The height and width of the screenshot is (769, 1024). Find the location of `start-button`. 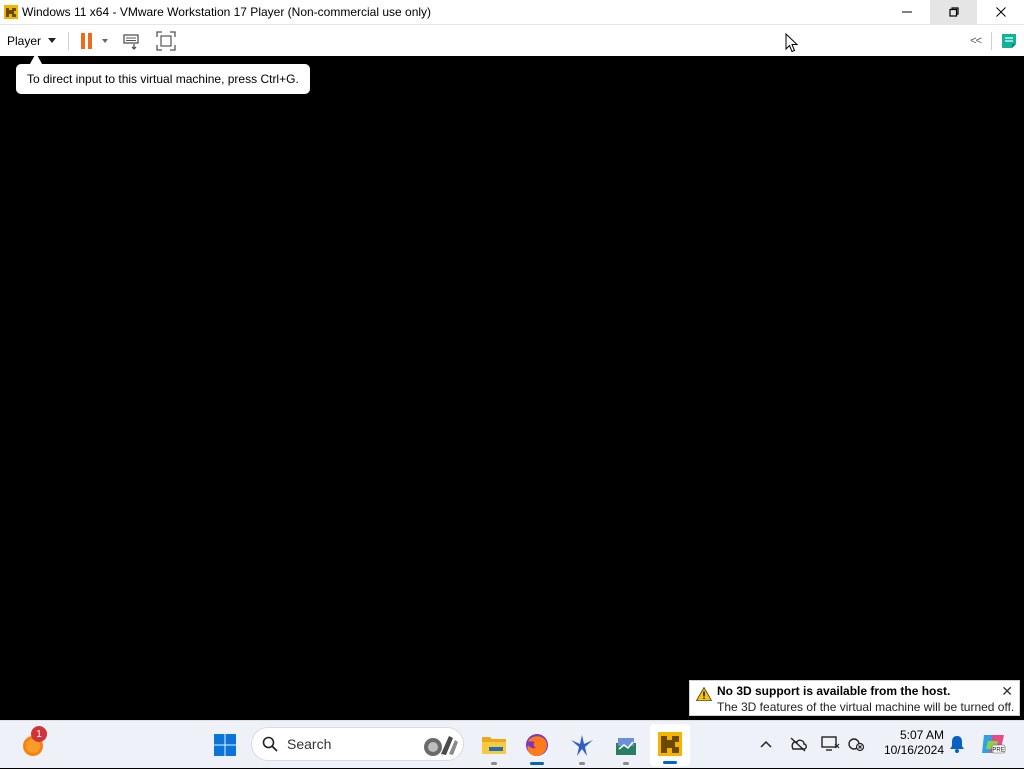

start-button is located at coordinates (225, 745).